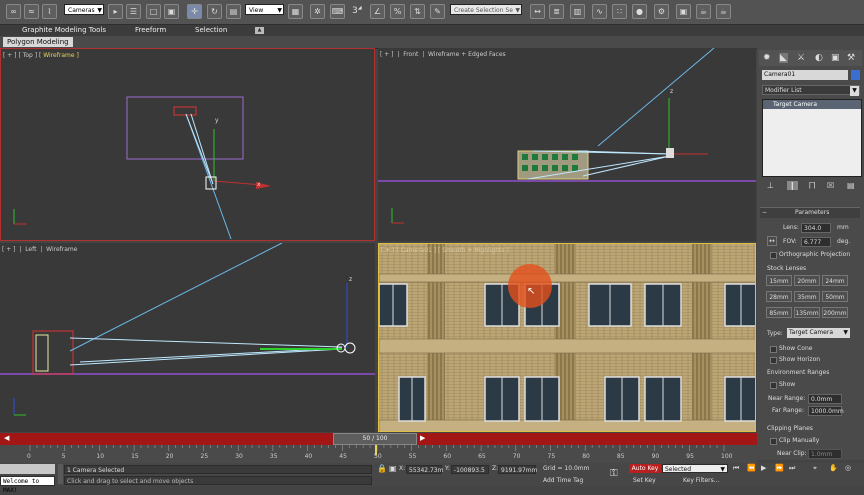 Image resolution: width=864 pixels, height=495 pixels. I want to click on schematic-view-icon: ∷, so click(619, 11).